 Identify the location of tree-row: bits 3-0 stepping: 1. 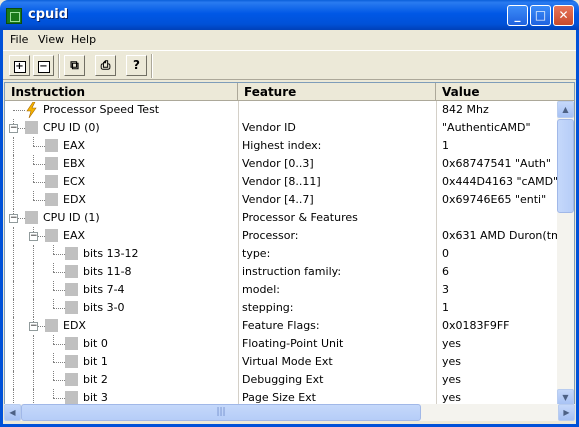
(281, 308).